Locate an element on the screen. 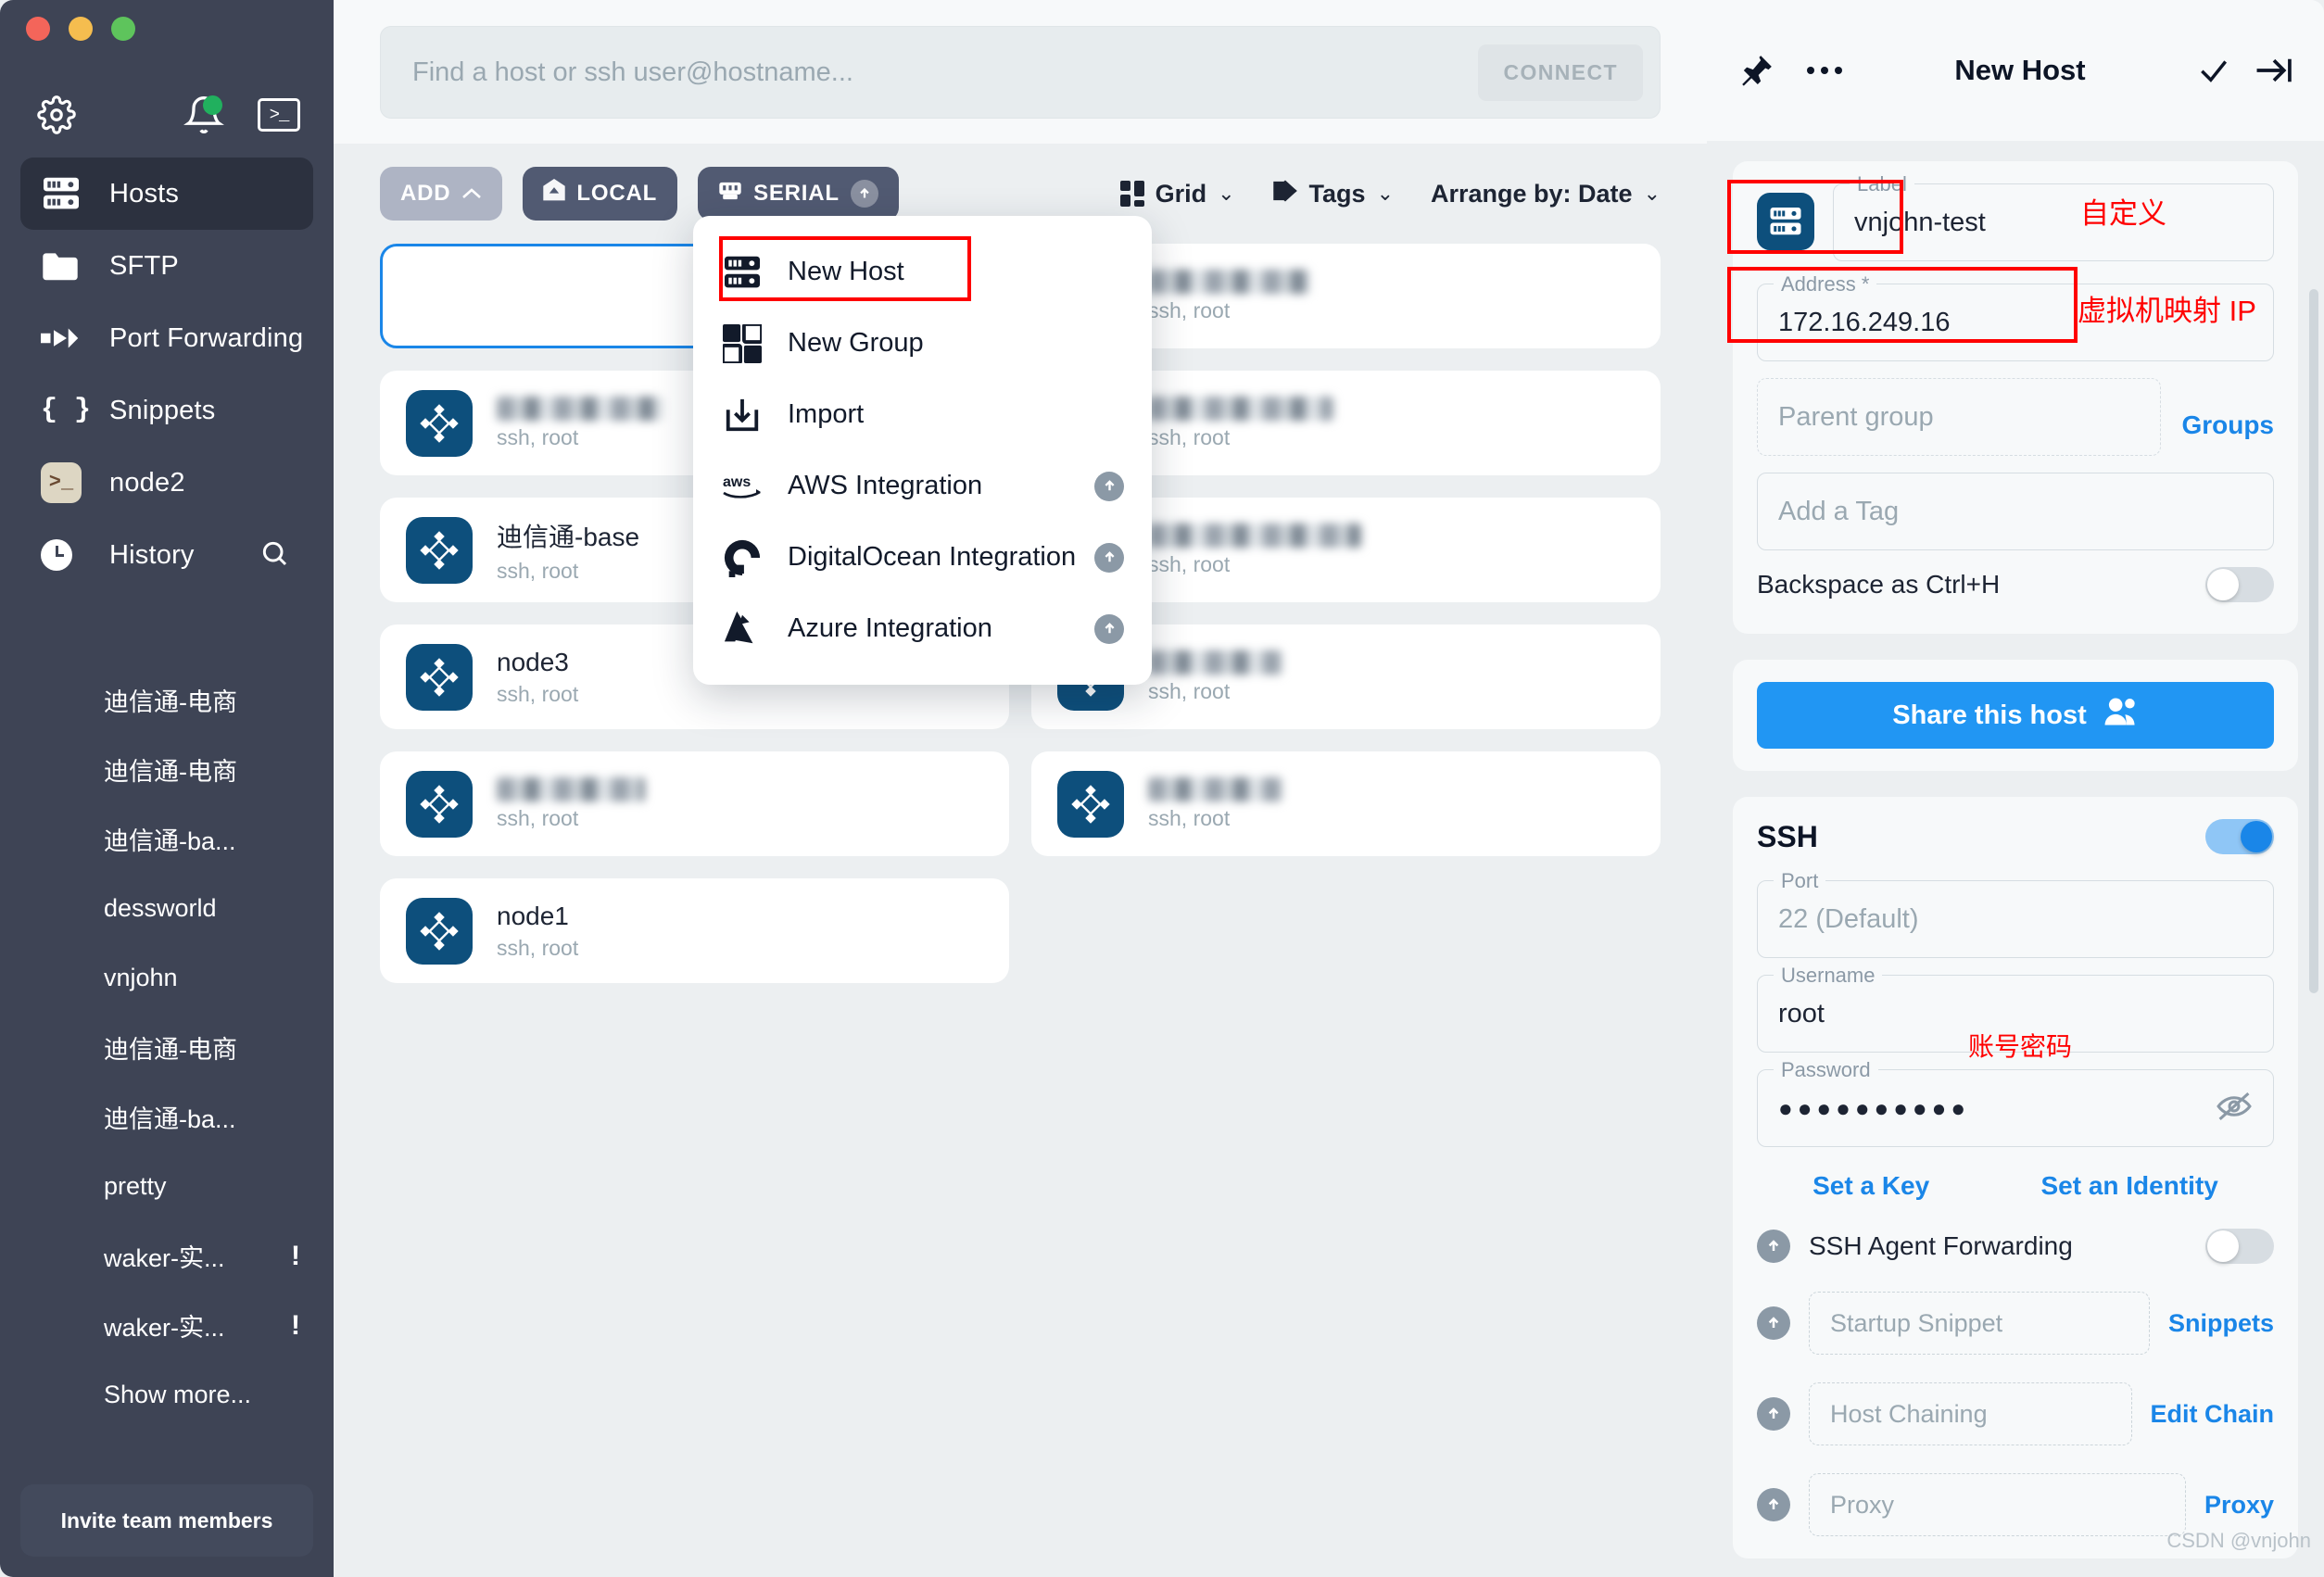  menu-item-new-group: New Group is located at coordinates (922, 343).